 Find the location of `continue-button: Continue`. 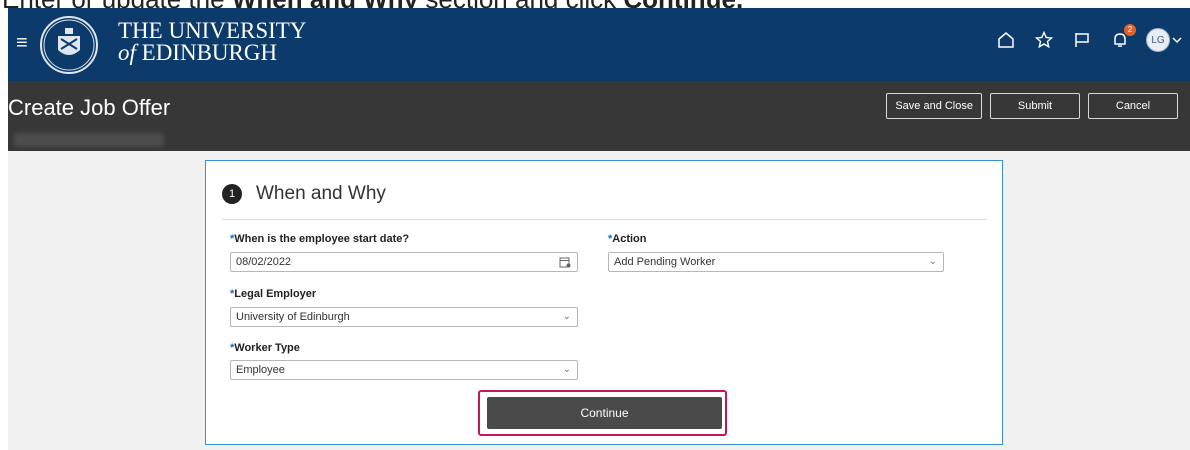

continue-button: Continue is located at coordinates (604, 413).